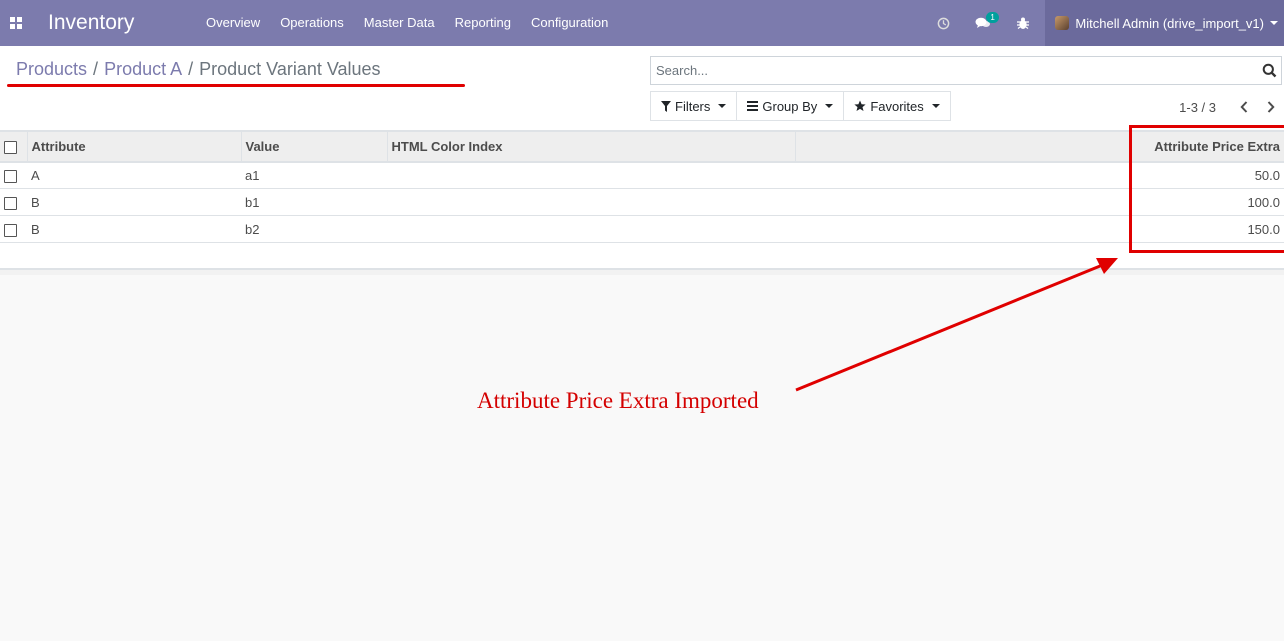  I want to click on favorites-label: Favorites, so click(897, 106).